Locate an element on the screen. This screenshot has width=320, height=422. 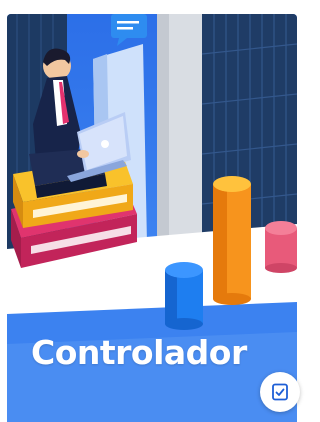
checklist-icon is located at coordinates (280, 392).